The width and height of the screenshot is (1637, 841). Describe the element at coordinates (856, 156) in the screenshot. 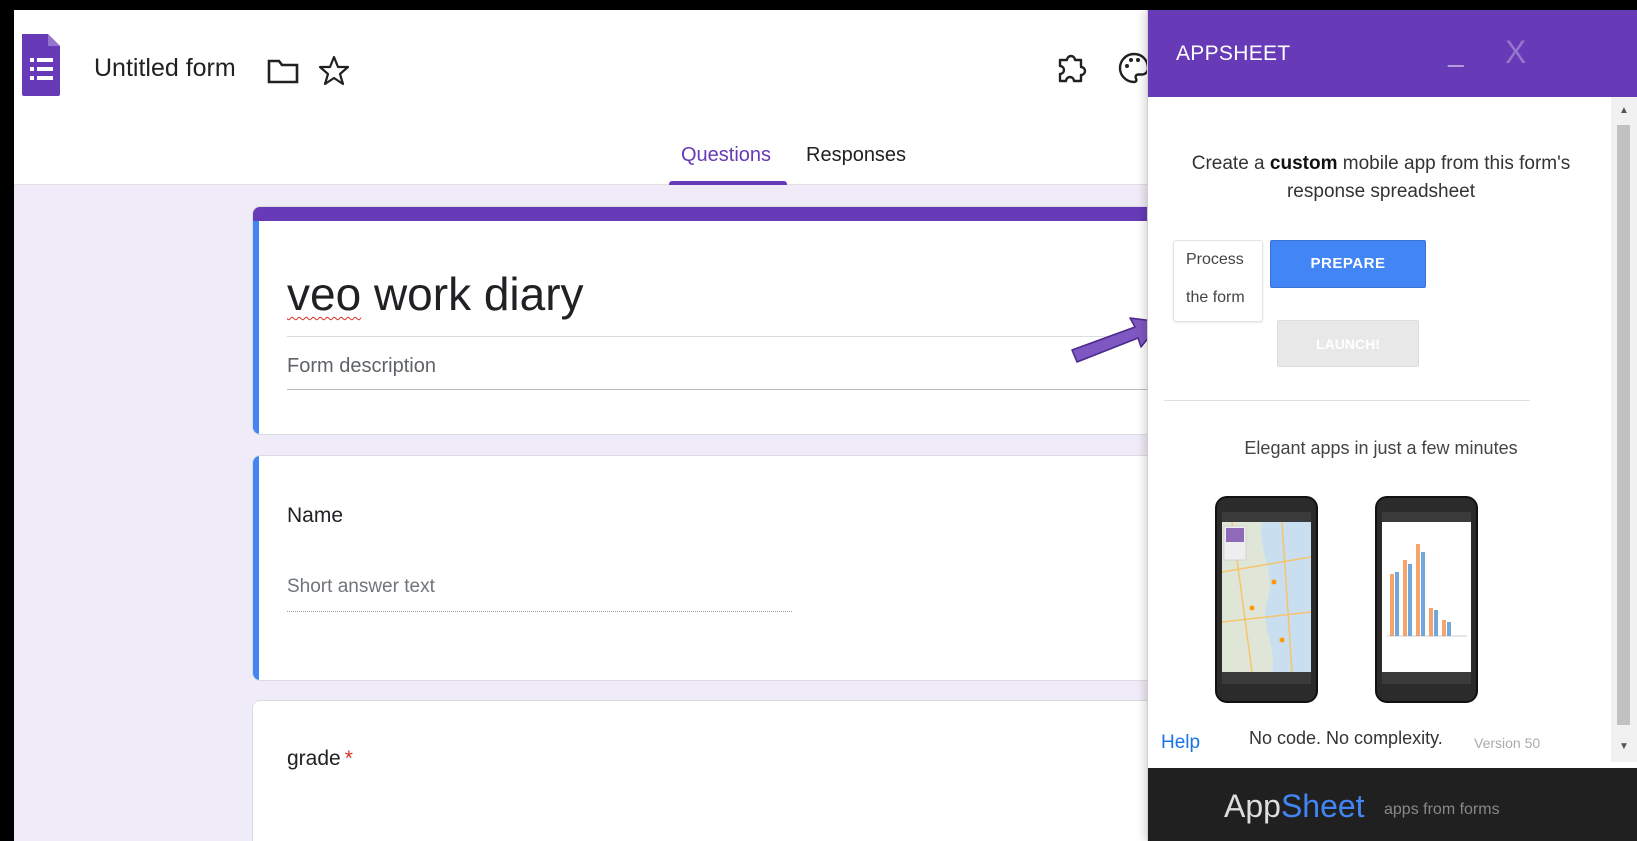

I see `tab-responses: Responses` at that location.